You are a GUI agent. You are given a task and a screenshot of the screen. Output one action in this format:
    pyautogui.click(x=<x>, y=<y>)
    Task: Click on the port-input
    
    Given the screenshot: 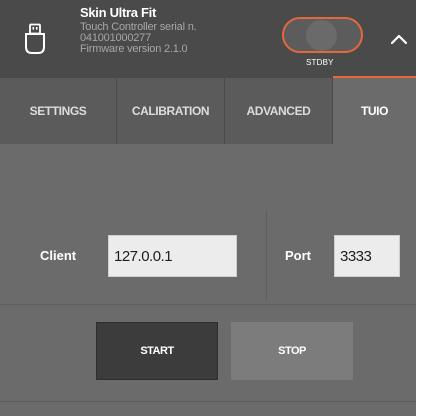 What is the action you would take?
    pyautogui.click(x=367, y=256)
    